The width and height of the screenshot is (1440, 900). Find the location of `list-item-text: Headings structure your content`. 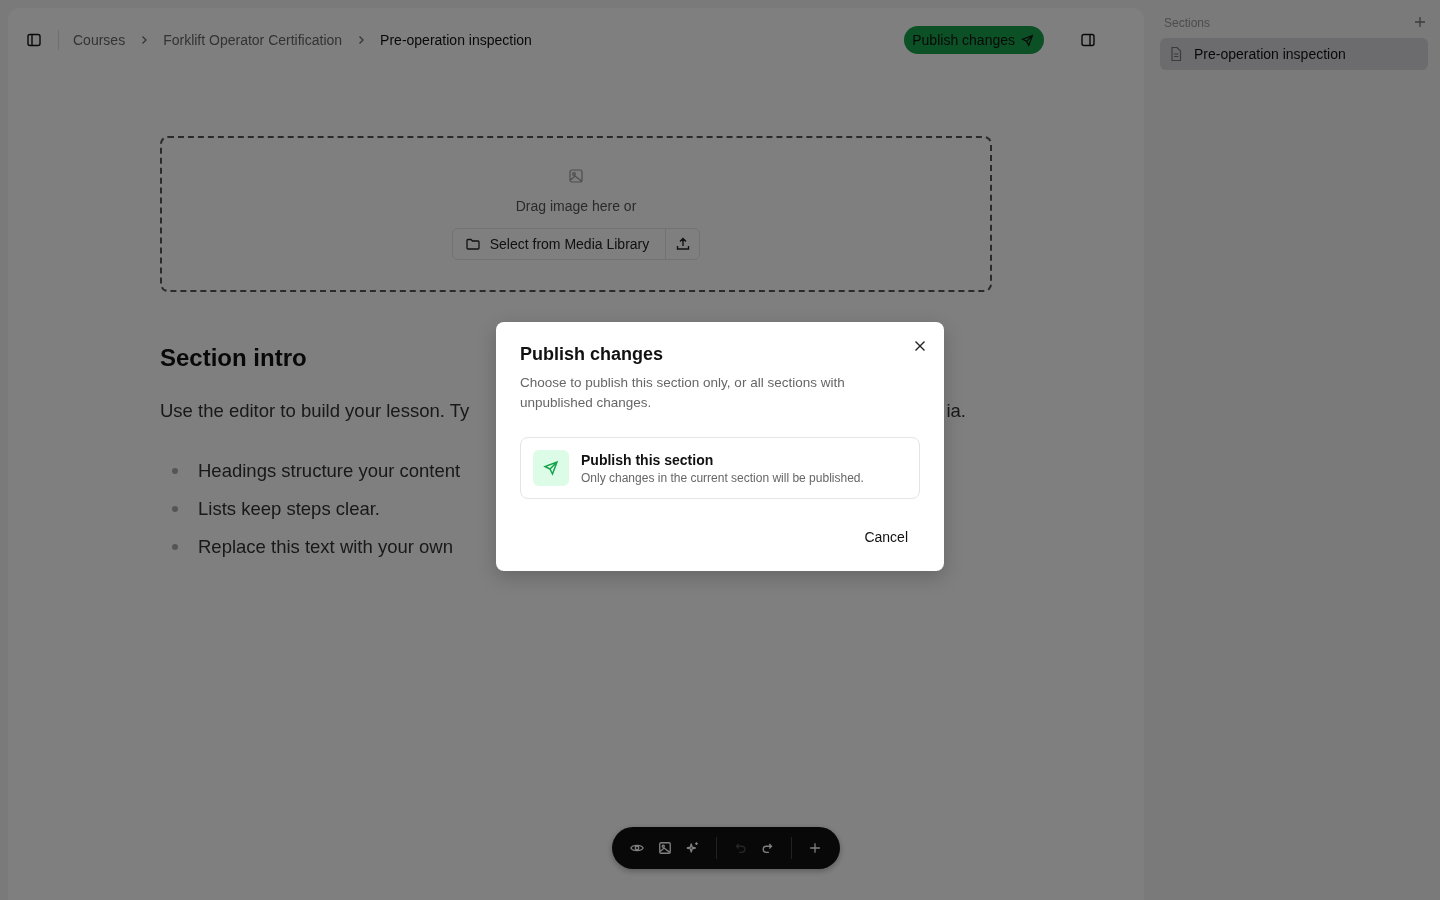

list-item-text: Headings structure your content is located at coordinates (329, 471).